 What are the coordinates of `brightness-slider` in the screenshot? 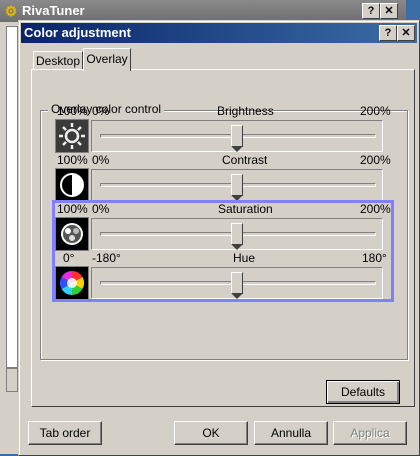 It's located at (237, 136).